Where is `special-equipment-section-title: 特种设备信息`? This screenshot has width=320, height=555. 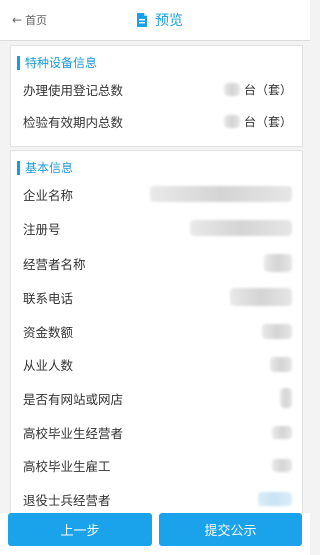
special-equipment-section-title: 特种设备信息 is located at coordinates (57, 62).